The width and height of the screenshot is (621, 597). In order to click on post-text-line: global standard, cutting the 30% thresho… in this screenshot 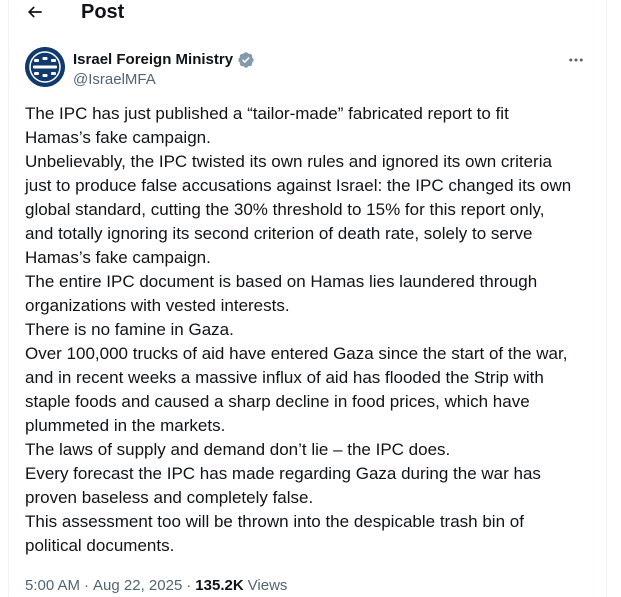, I will do `click(285, 209)`.